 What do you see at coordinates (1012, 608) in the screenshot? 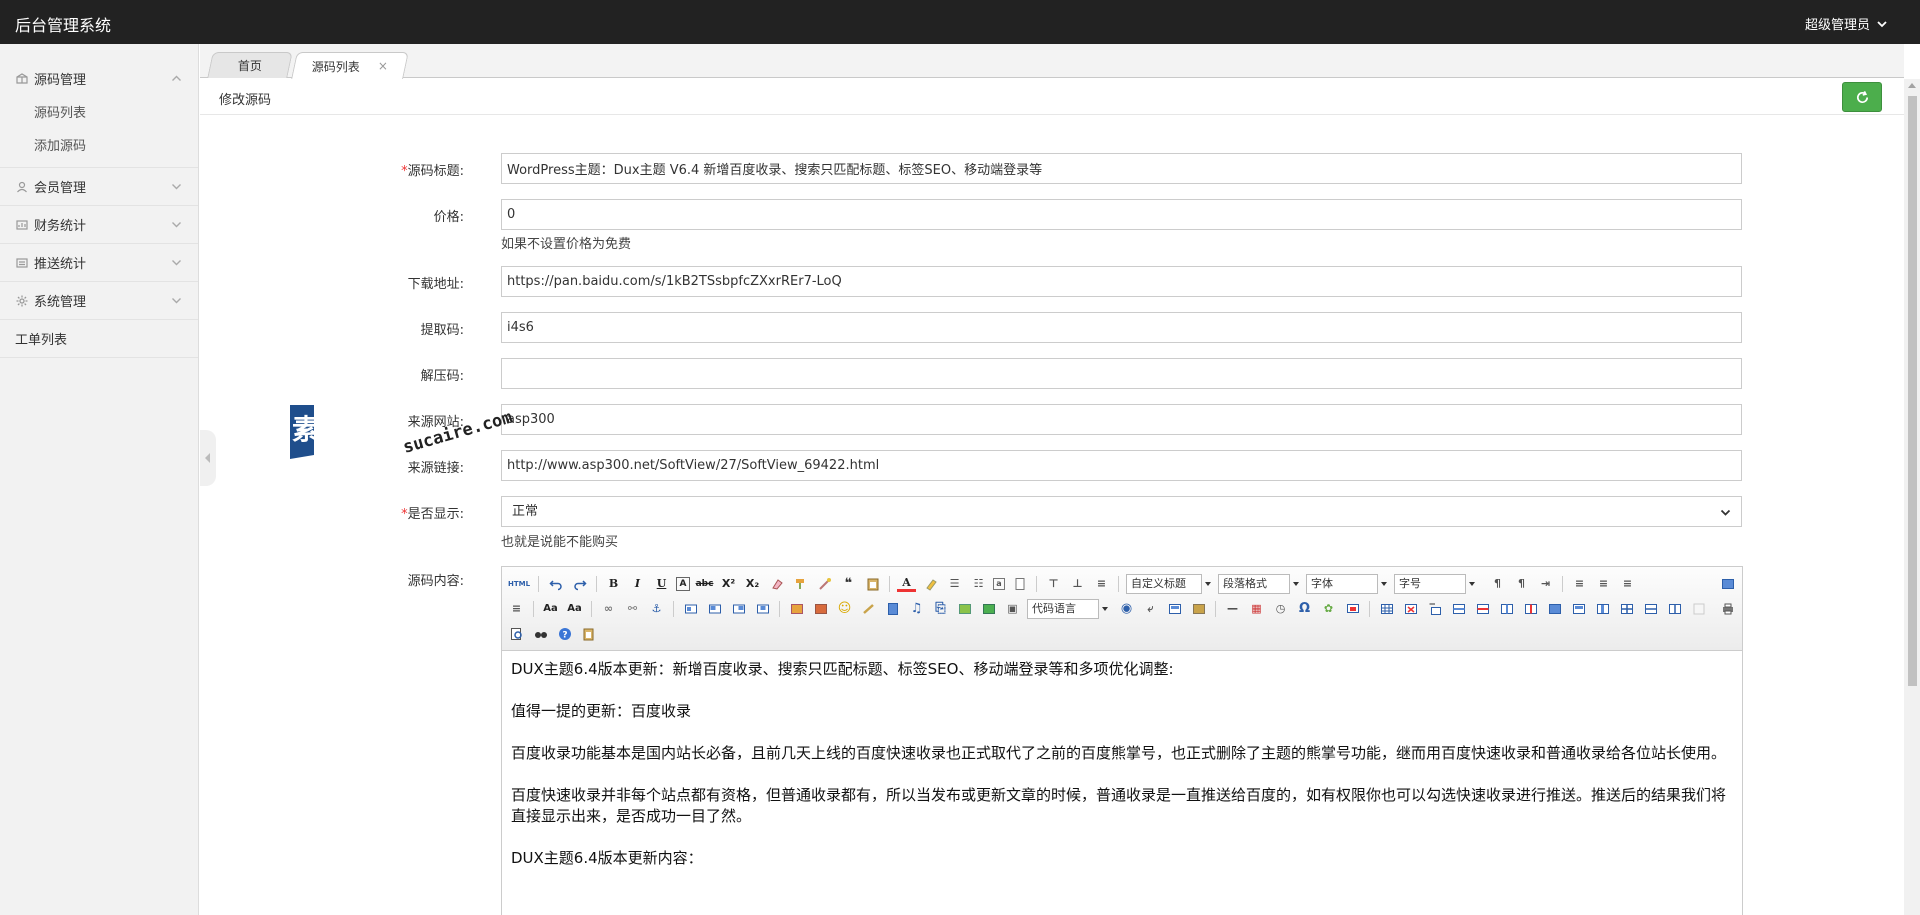
I see `frame-icon: ▣` at bounding box center [1012, 608].